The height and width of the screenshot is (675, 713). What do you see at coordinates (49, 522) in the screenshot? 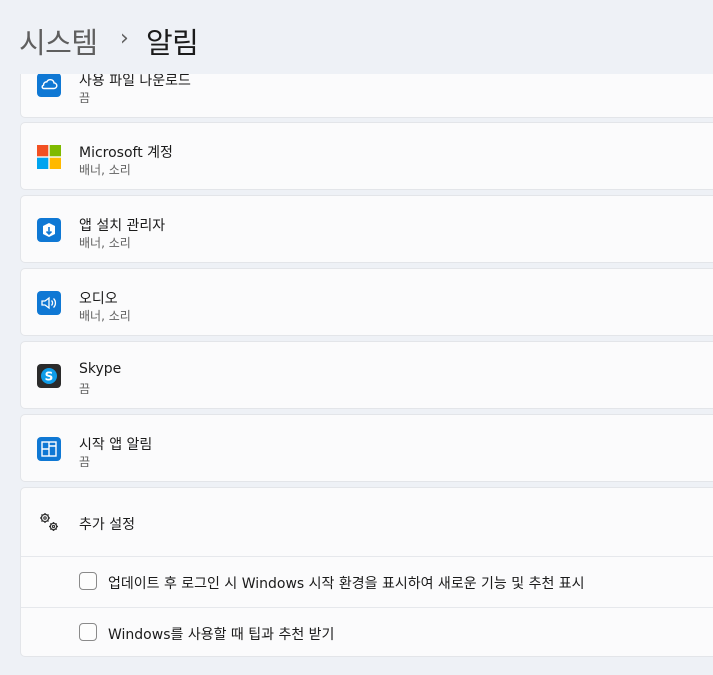
I see `gears-icon` at bounding box center [49, 522].